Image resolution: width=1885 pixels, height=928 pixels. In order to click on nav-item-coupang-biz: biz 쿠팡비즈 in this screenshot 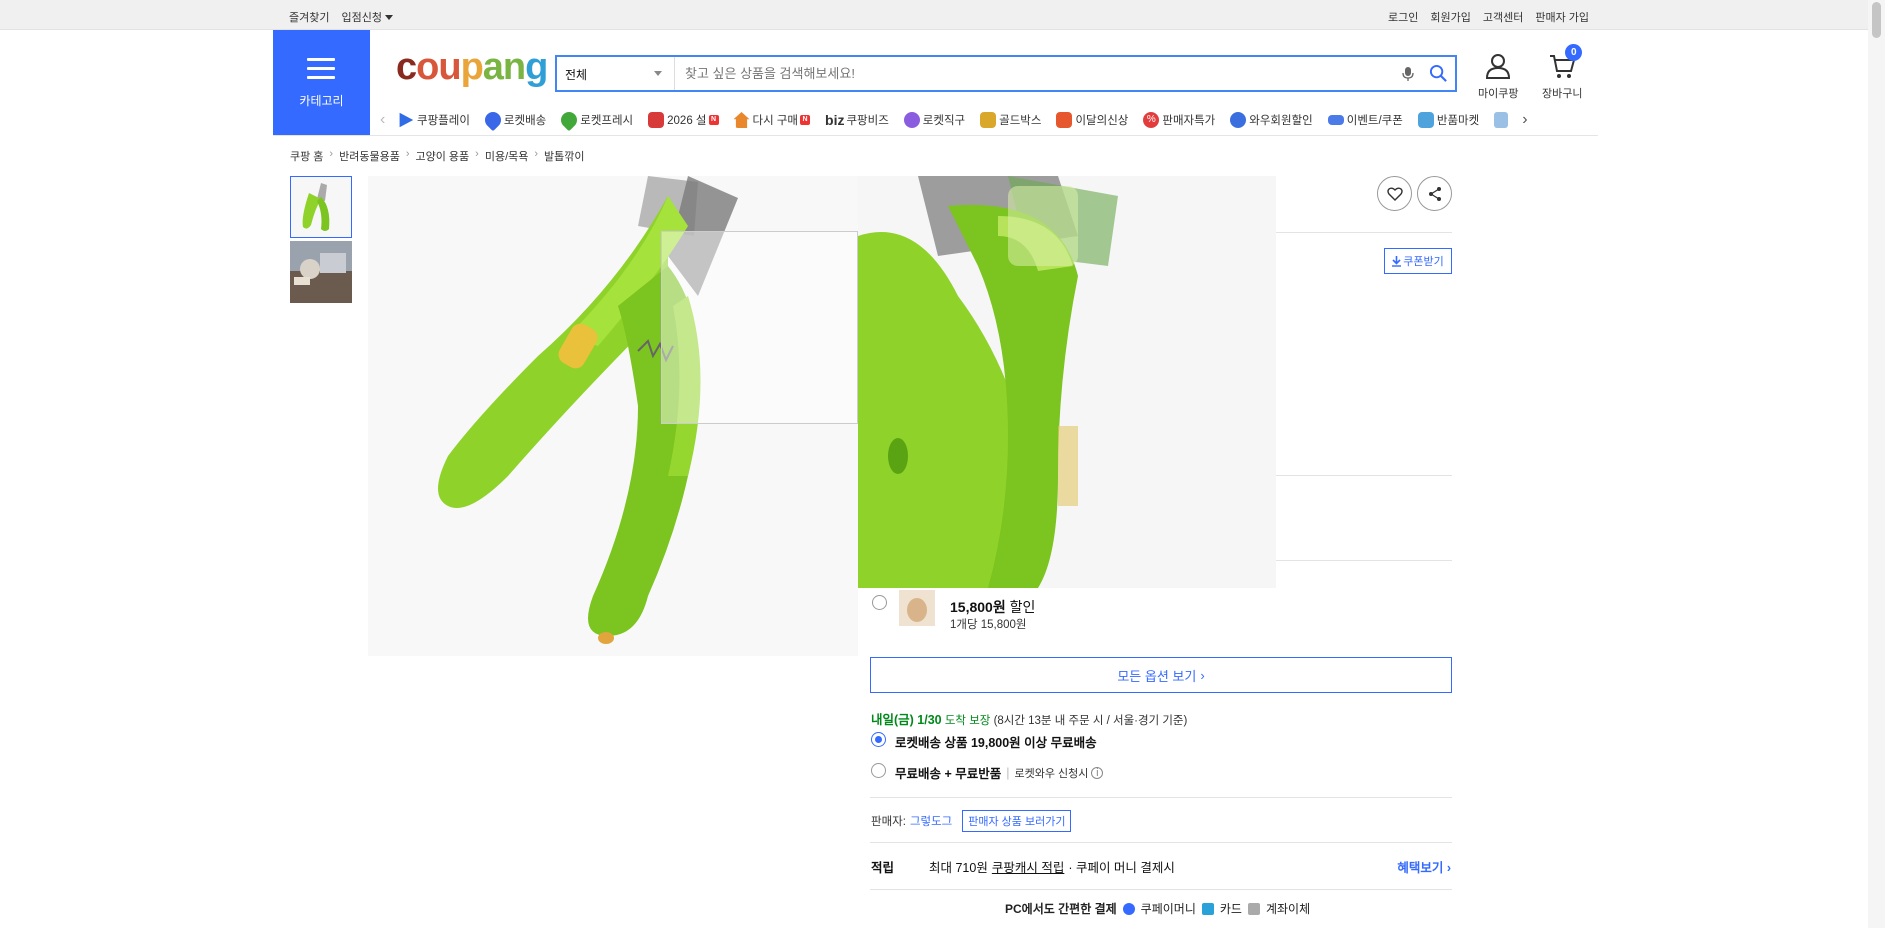, I will do `click(857, 120)`.